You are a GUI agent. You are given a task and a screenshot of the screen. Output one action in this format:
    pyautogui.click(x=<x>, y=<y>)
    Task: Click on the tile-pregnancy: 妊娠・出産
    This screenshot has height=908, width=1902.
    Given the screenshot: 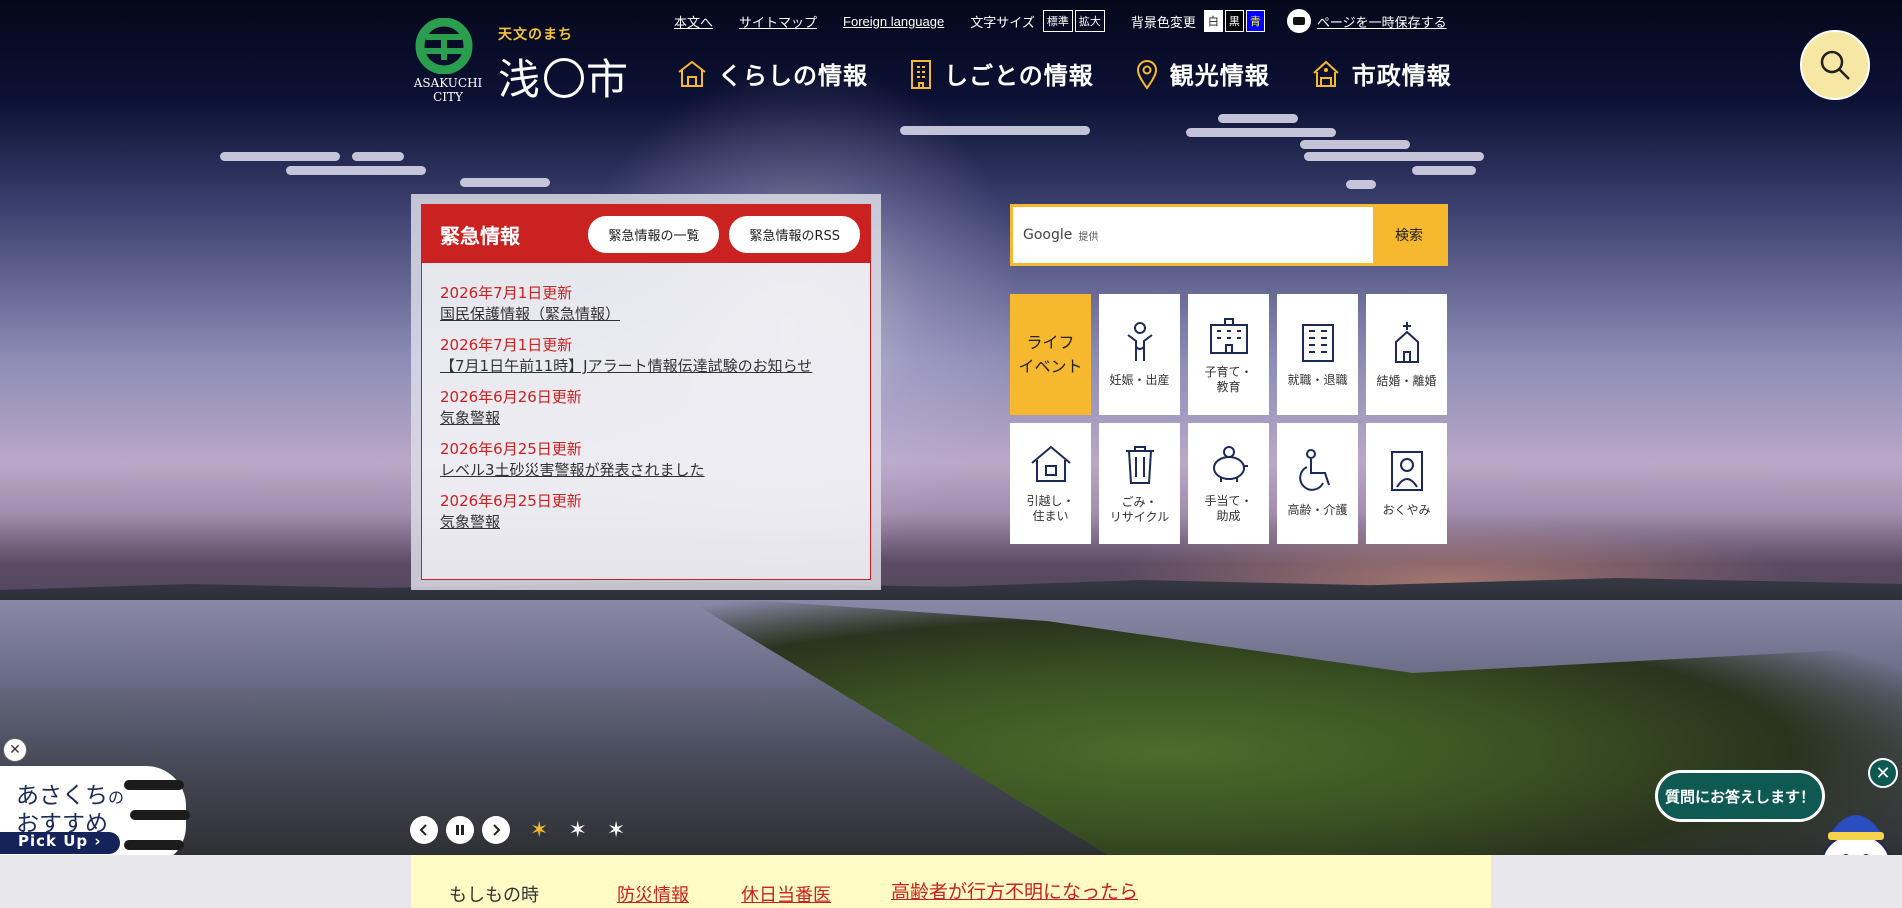 What is the action you would take?
    pyautogui.click(x=1139, y=354)
    